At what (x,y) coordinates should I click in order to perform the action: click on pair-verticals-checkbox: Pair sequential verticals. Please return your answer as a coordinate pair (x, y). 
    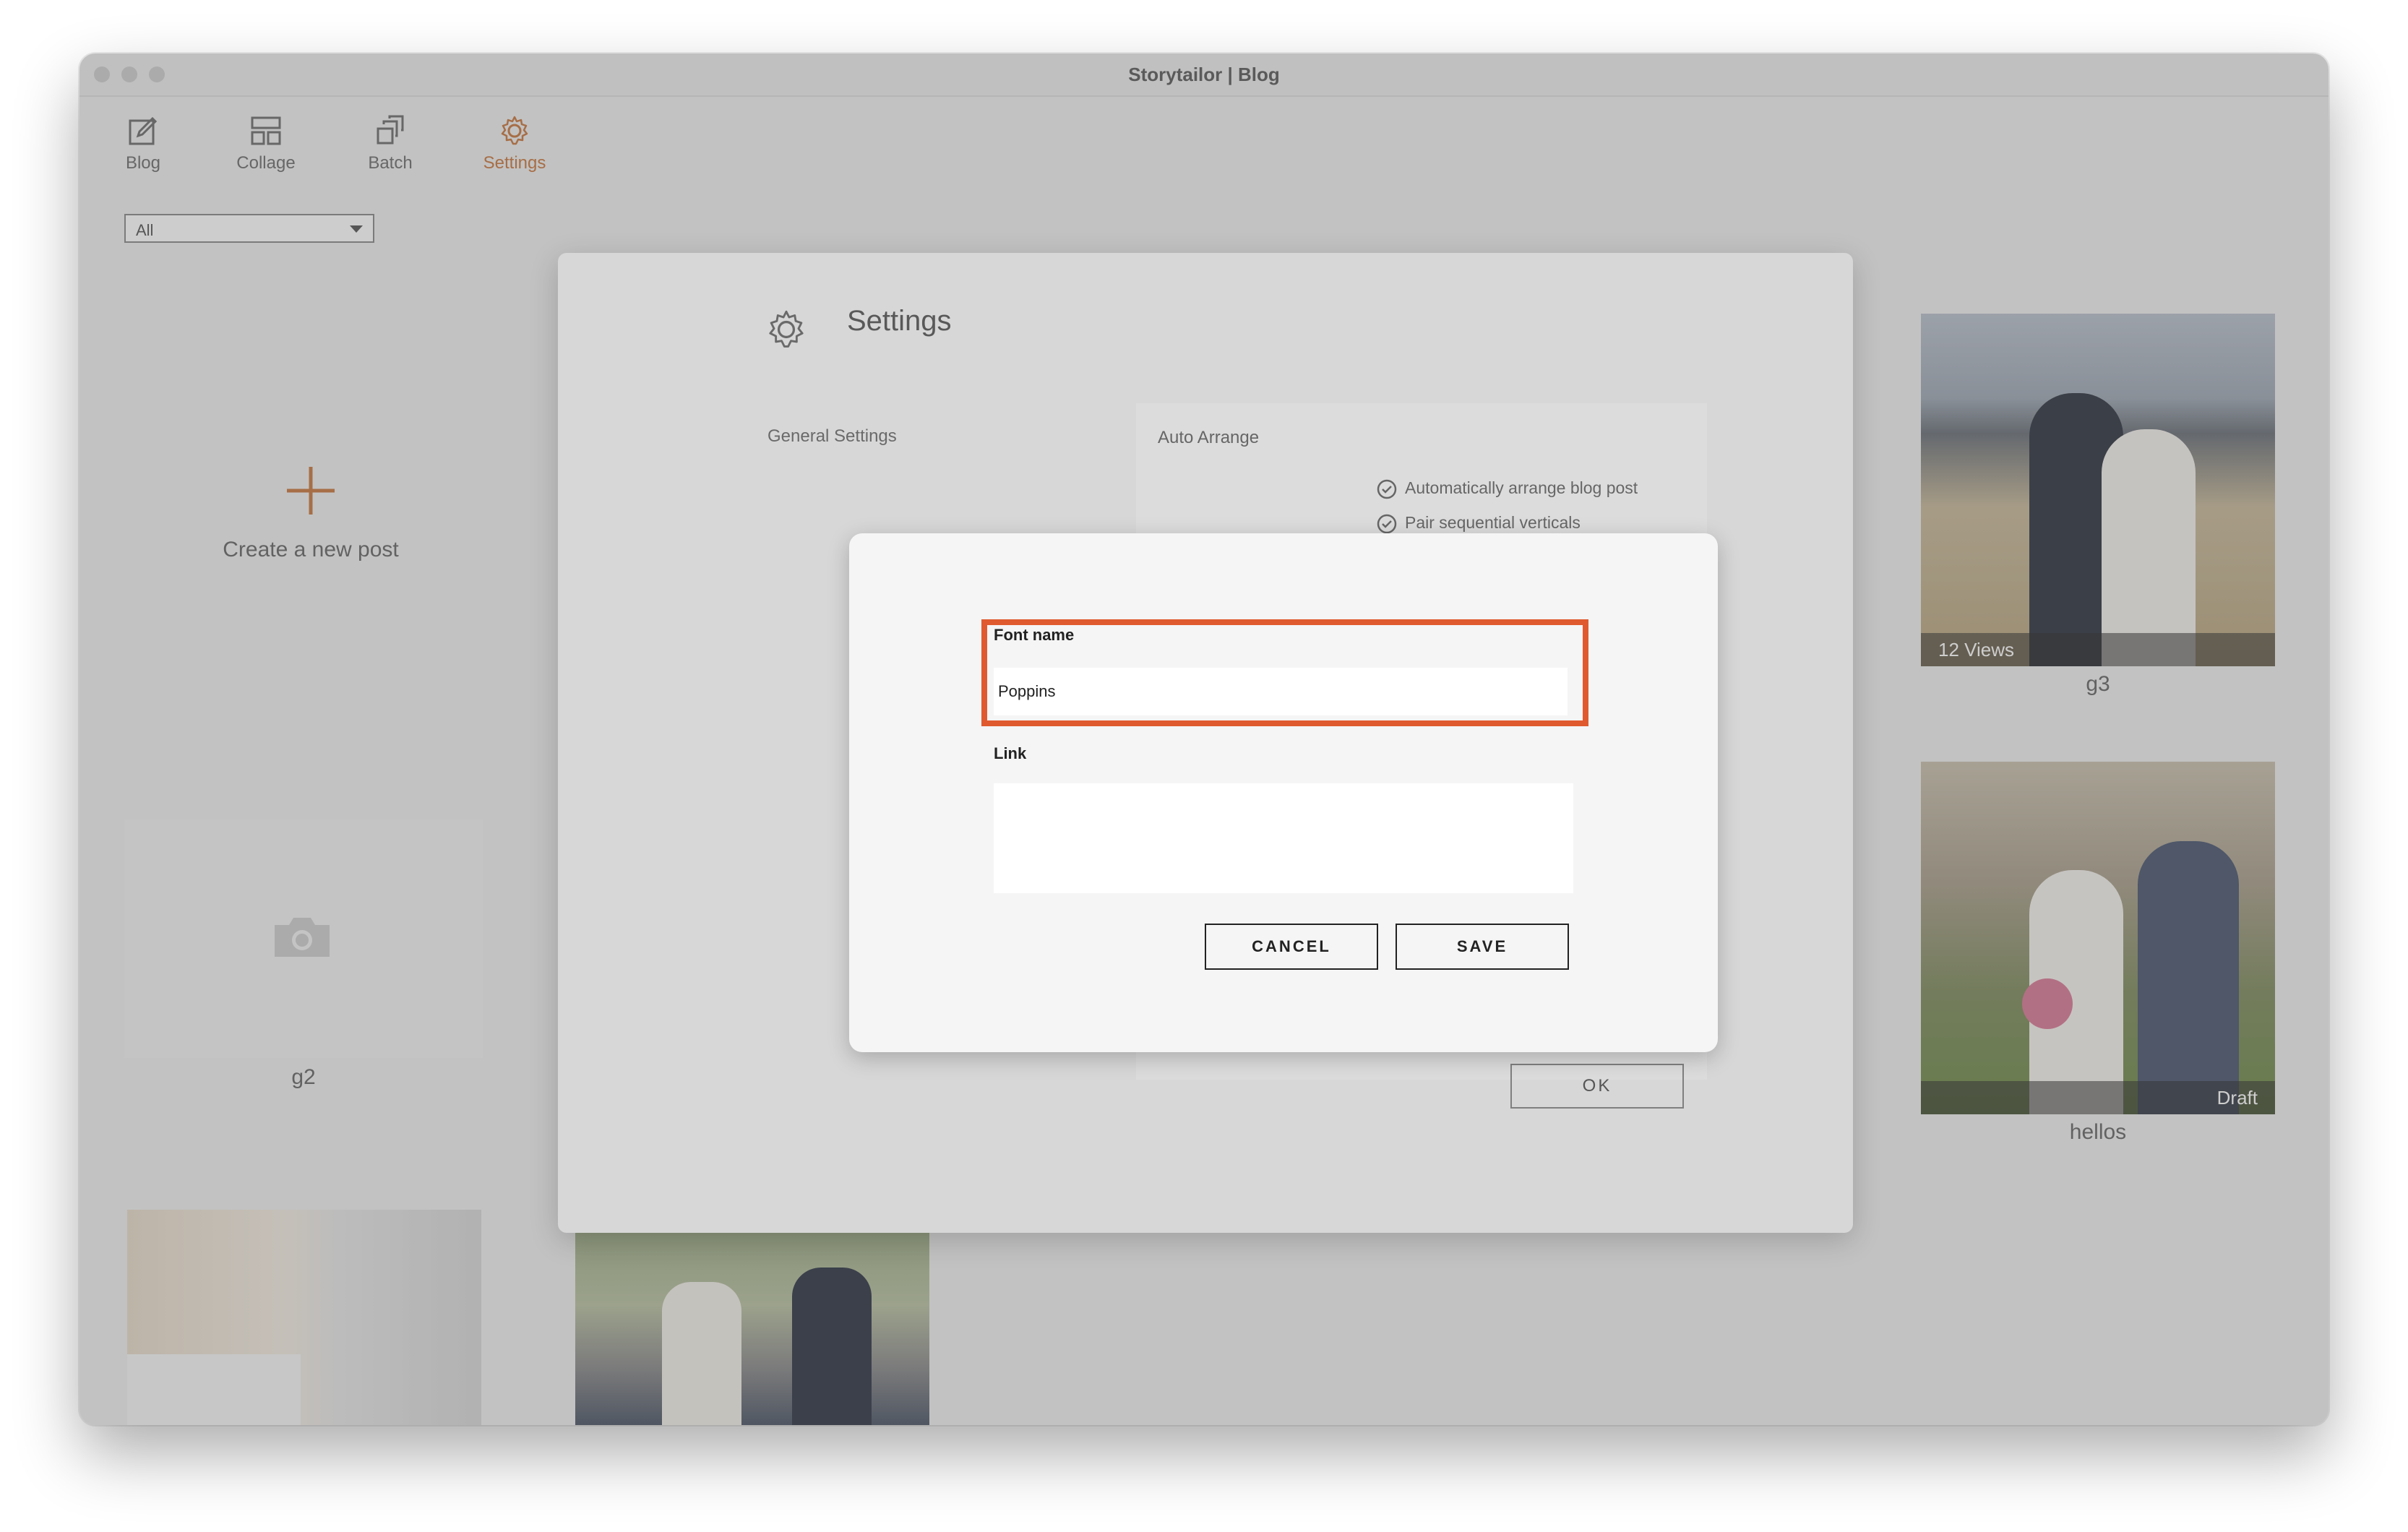
    Looking at the image, I should click on (1478, 524).